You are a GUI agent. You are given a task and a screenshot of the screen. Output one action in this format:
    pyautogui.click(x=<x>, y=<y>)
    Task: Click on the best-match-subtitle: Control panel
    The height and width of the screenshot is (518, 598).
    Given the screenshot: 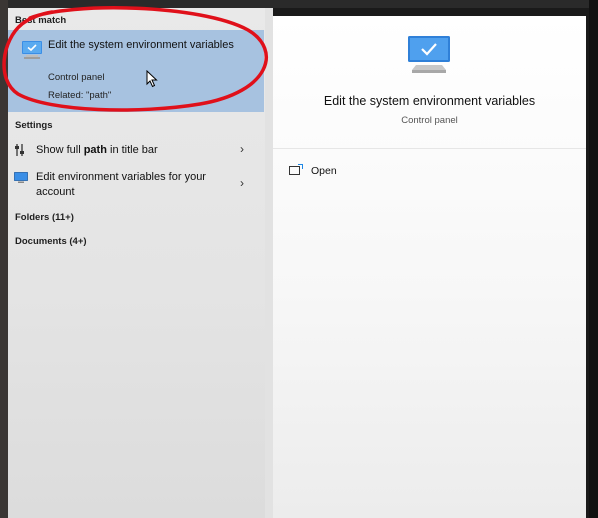 What is the action you would take?
    pyautogui.click(x=76, y=77)
    